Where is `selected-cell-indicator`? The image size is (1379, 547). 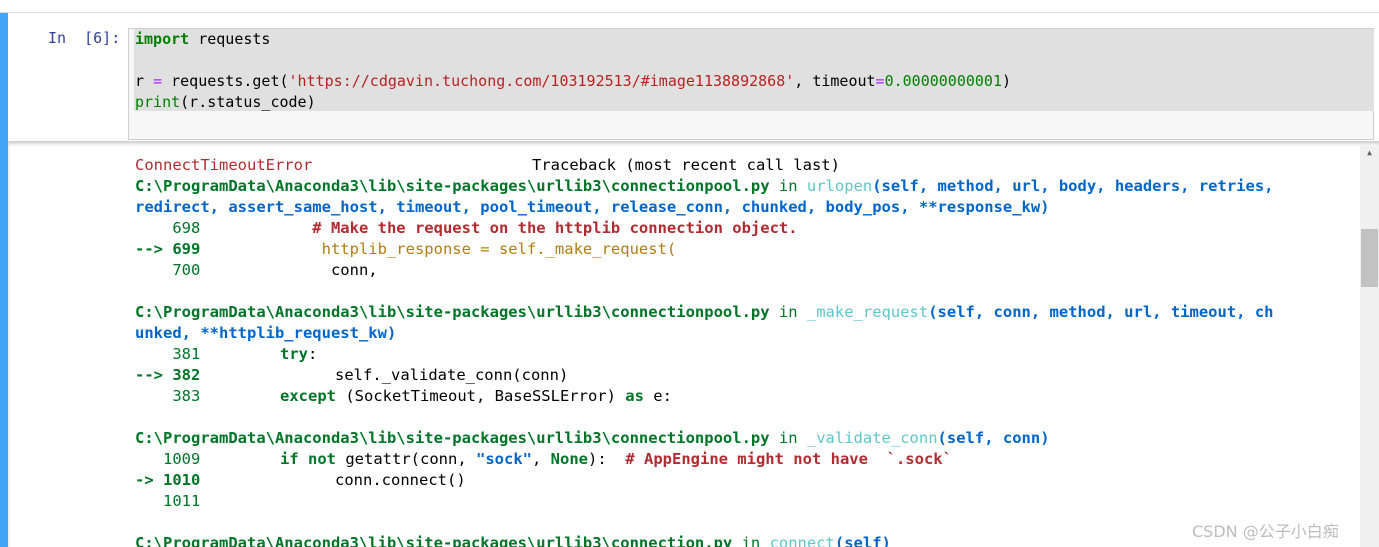
selected-cell-indicator is located at coordinates (4, 280).